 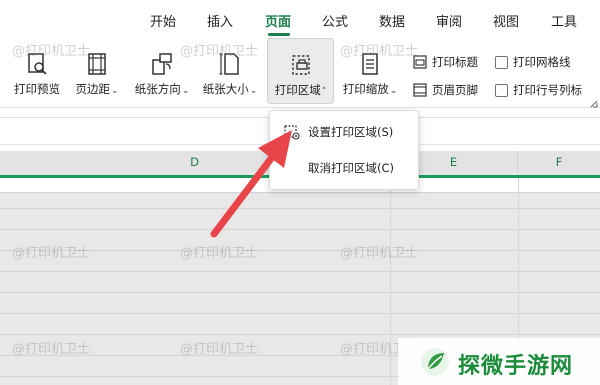 I want to click on print-gridlines-label: 打印网格线, so click(x=542, y=62).